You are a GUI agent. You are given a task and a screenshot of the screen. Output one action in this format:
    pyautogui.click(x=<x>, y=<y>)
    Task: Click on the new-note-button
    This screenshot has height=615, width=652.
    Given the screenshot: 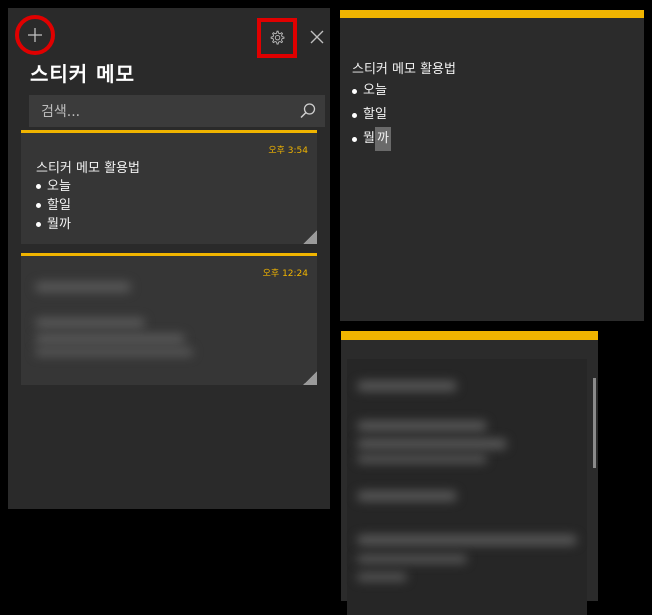 What is the action you would take?
    pyautogui.click(x=35, y=35)
    